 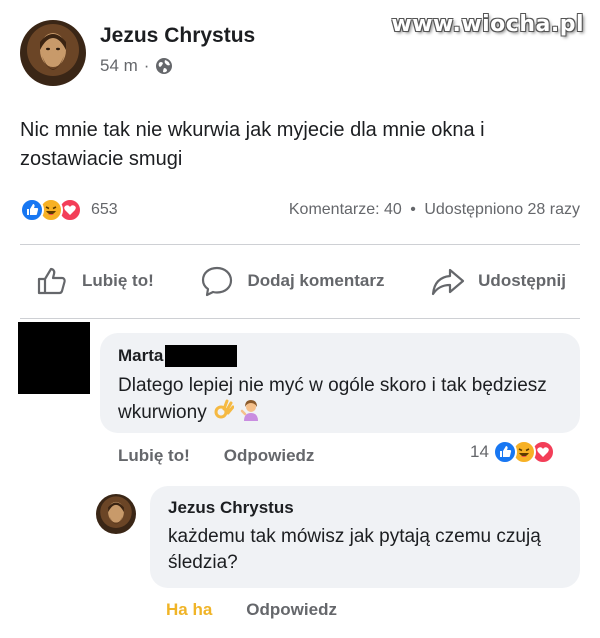 I want to click on comment-author: Marta, so click(x=340, y=356).